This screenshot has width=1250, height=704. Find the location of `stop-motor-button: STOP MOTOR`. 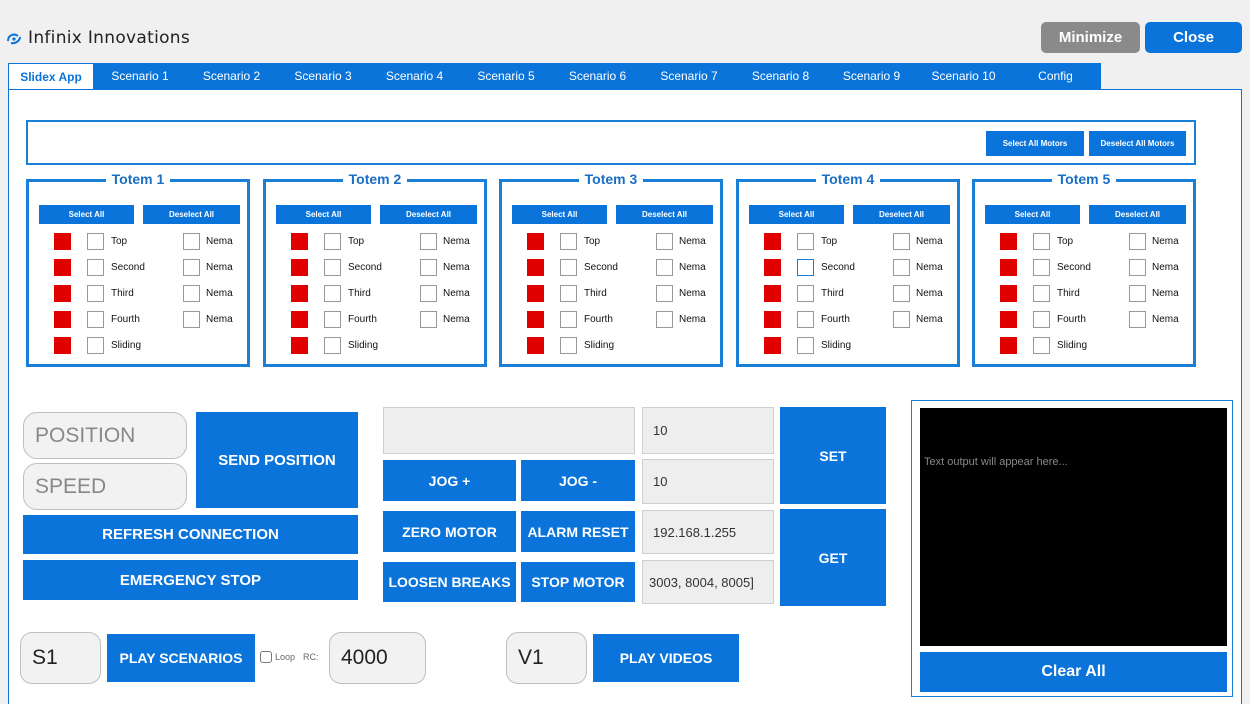

stop-motor-button: STOP MOTOR is located at coordinates (578, 582).